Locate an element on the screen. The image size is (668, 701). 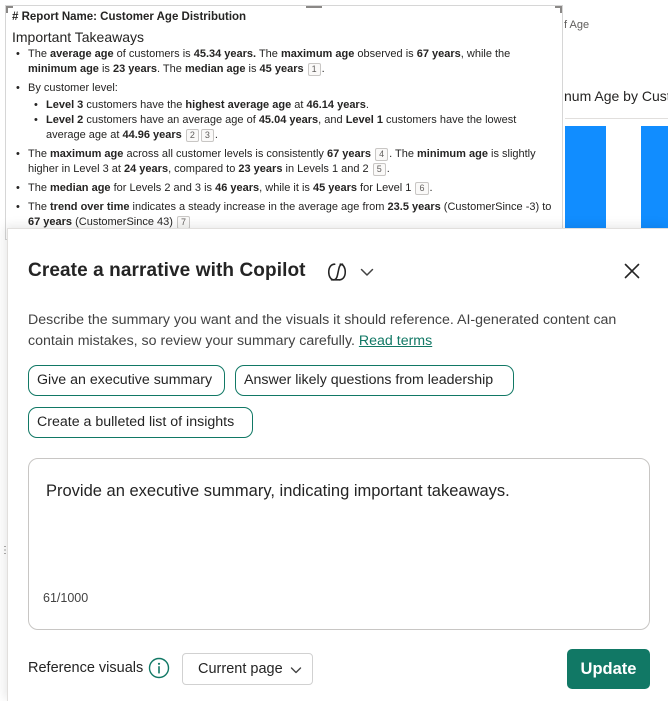
suggestion-executive-summary: Give an executive summary is located at coordinates (126, 380).